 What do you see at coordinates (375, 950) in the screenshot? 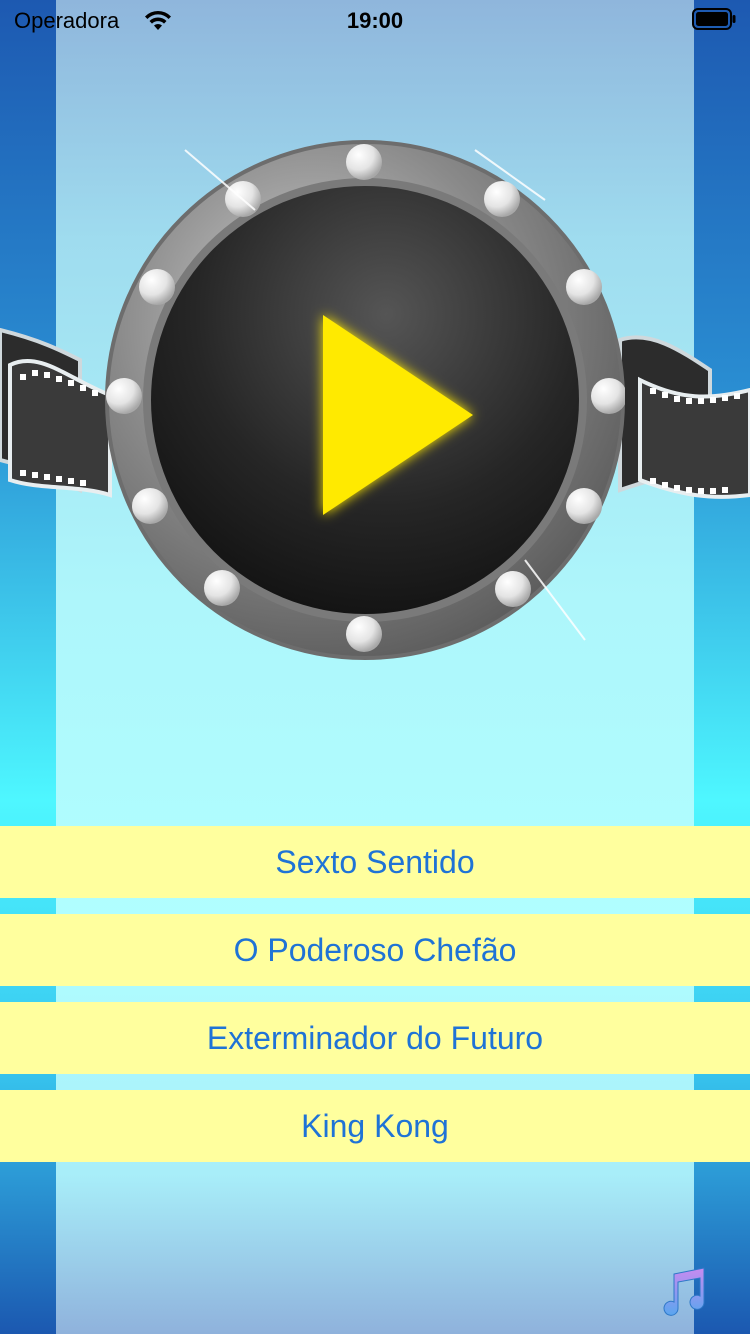
I see `movie-button-o-poderoso-chefao: O Poderoso Chefão` at bounding box center [375, 950].